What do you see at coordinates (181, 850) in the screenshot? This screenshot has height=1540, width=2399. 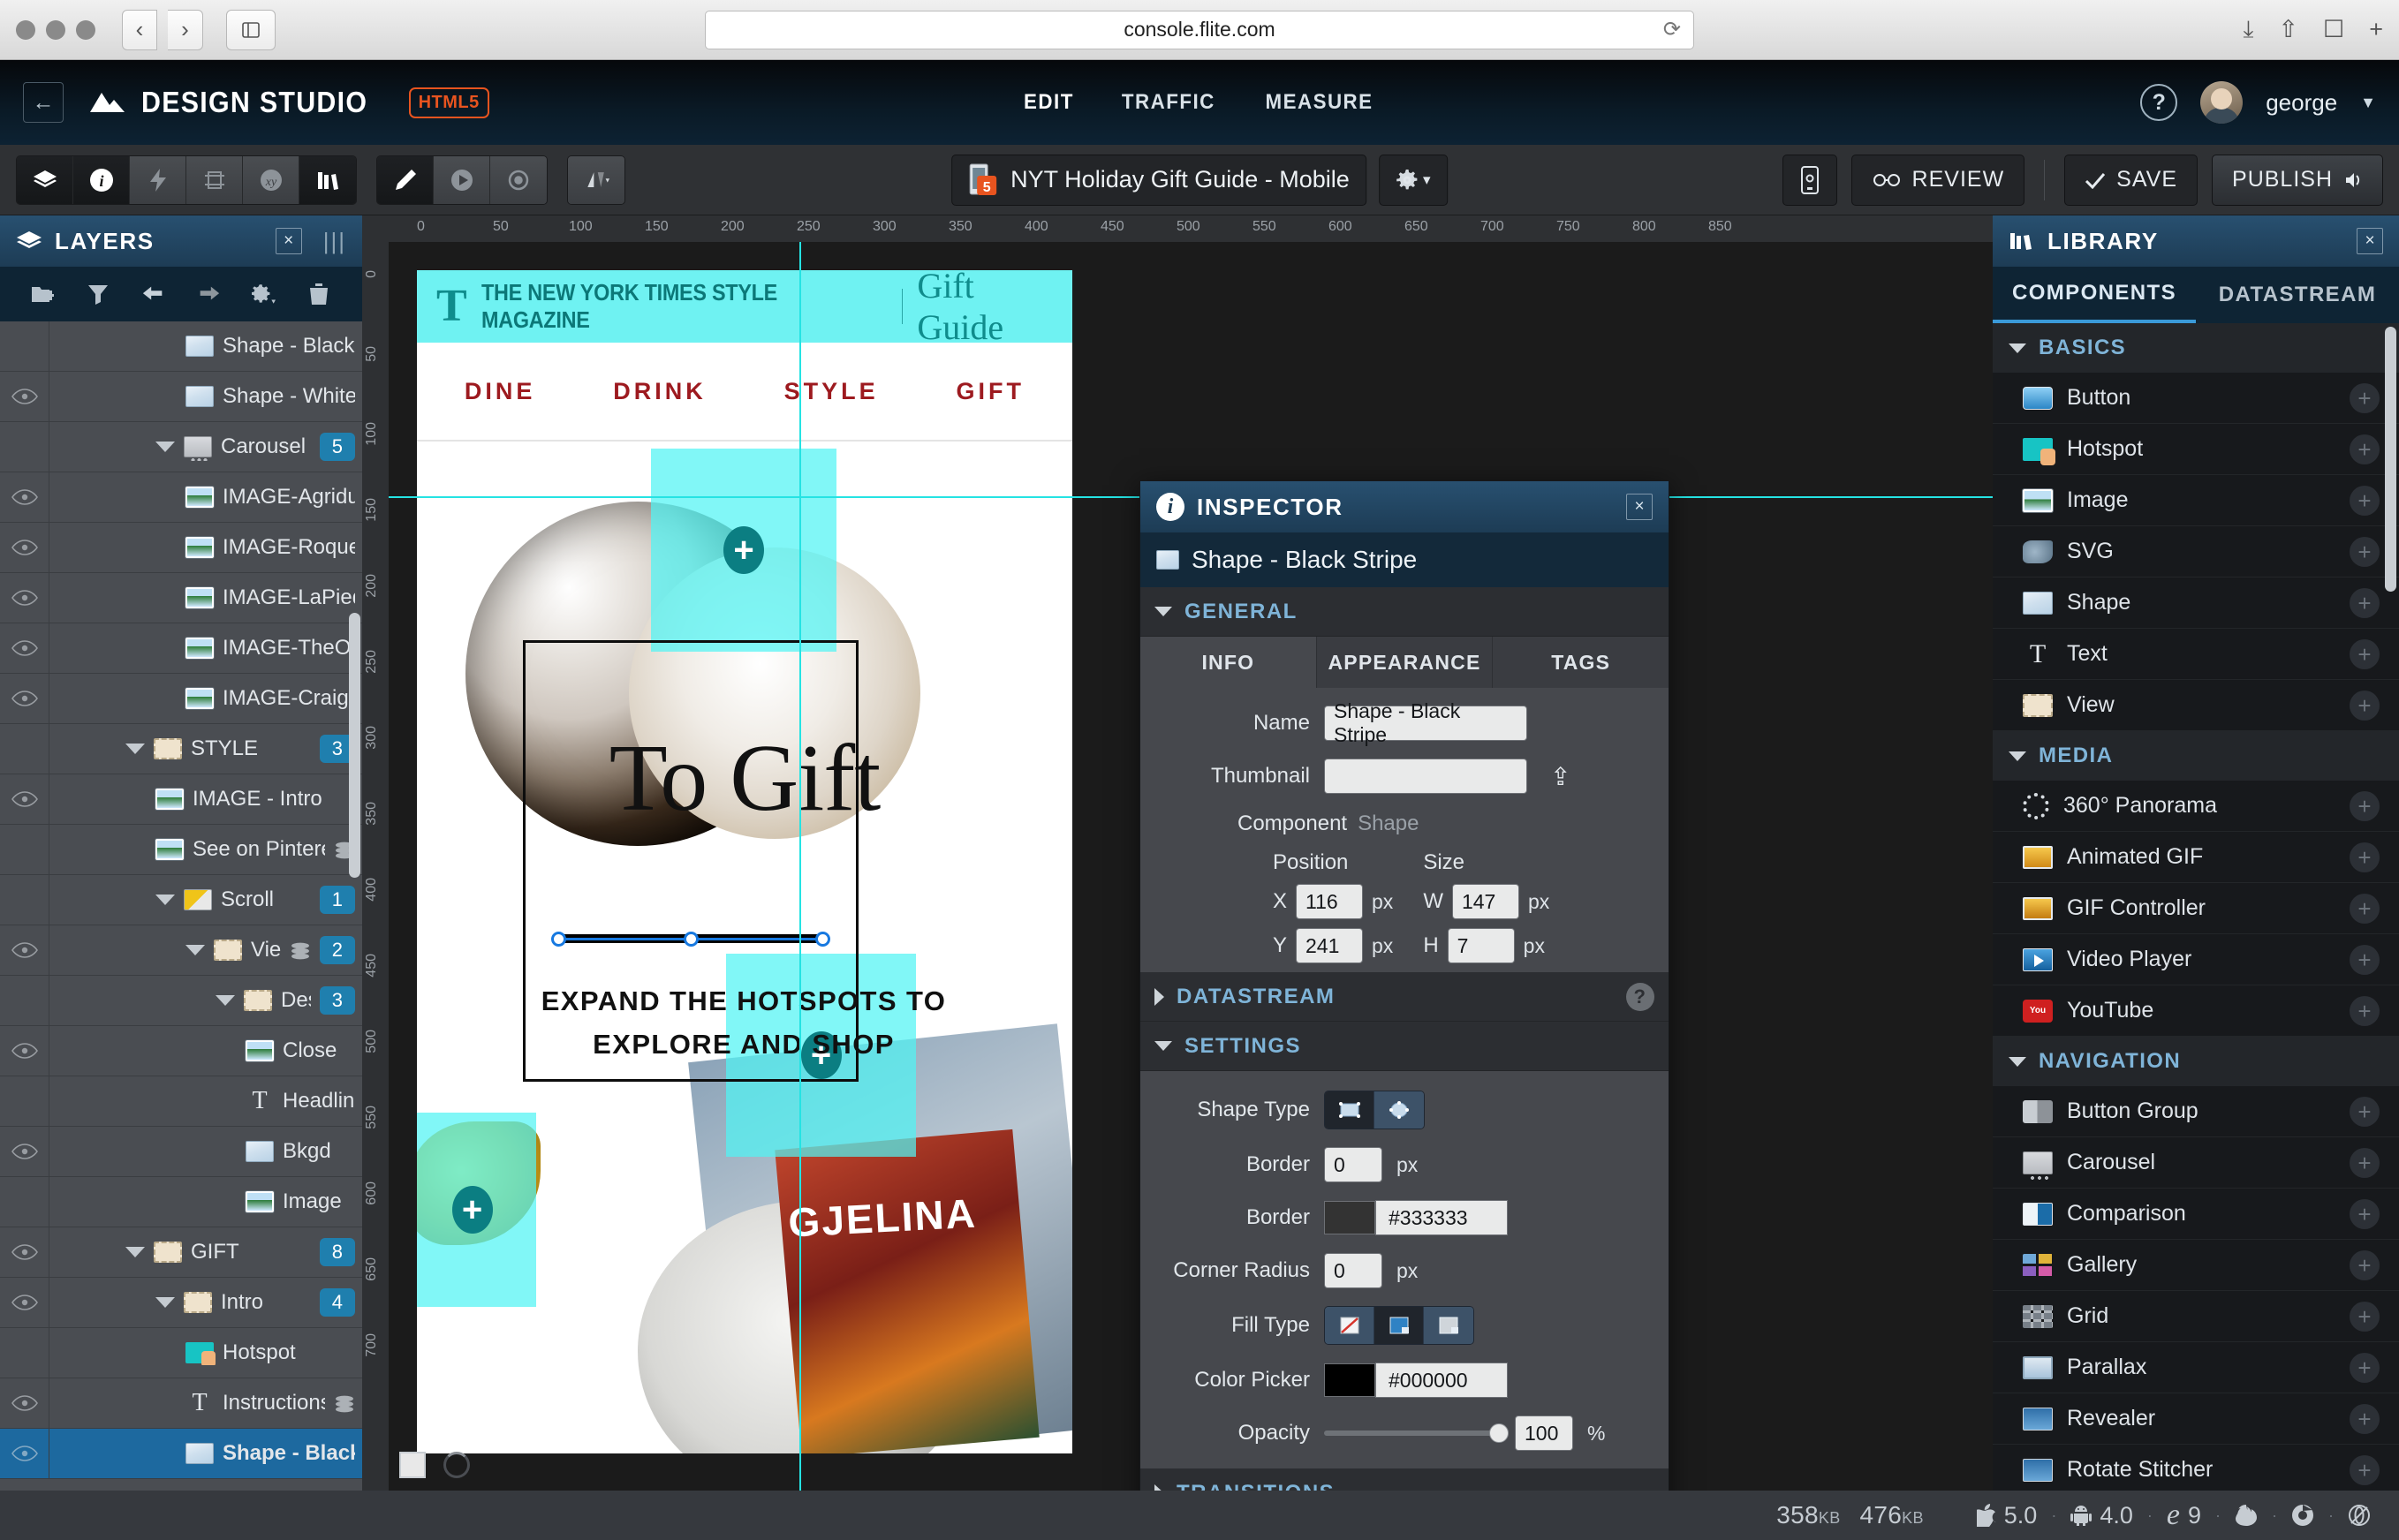 I see `layer-row: See on Pinterest` at bounding box center [181, 850].